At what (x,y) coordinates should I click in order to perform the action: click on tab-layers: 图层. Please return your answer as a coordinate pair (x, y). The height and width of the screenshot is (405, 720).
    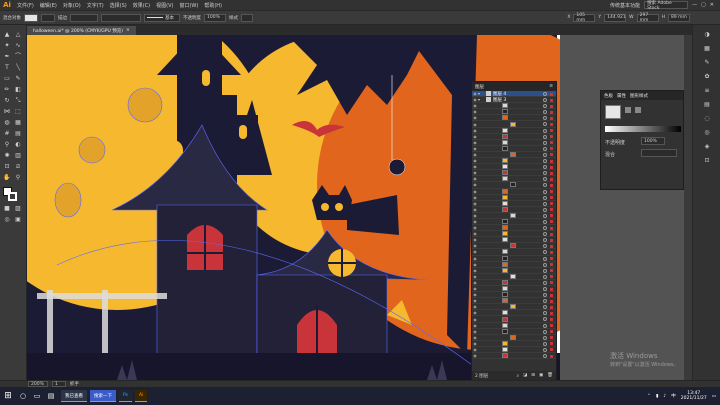
    Looking at the image, I should click on (479, 87).